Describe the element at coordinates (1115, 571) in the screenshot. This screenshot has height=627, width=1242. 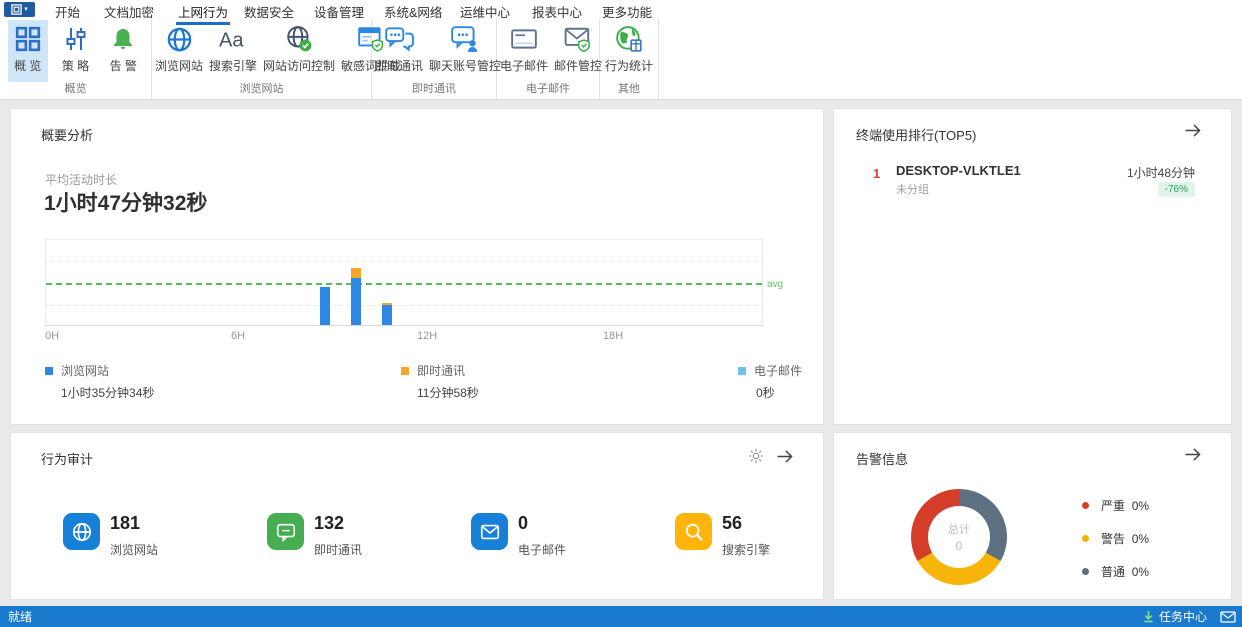
I see `alert-legend-normal: 普通 0%` at that location.